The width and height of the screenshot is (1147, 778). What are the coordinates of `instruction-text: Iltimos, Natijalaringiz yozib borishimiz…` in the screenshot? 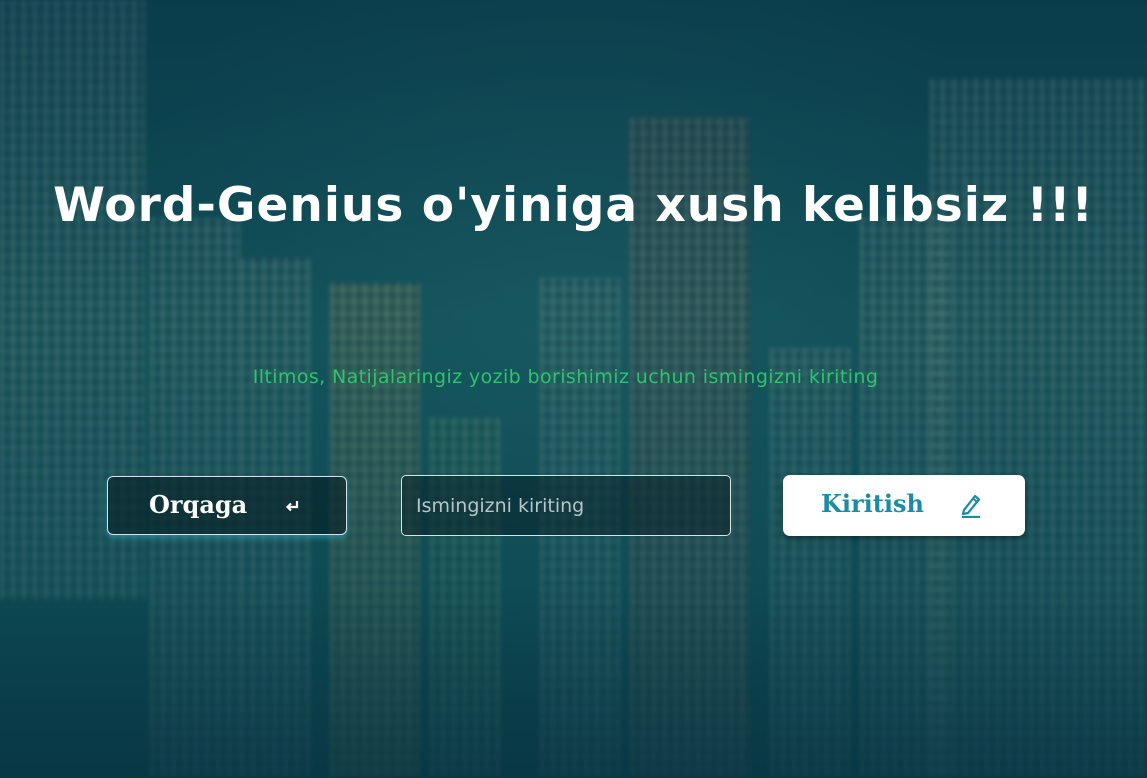 It's located at (565, 377).